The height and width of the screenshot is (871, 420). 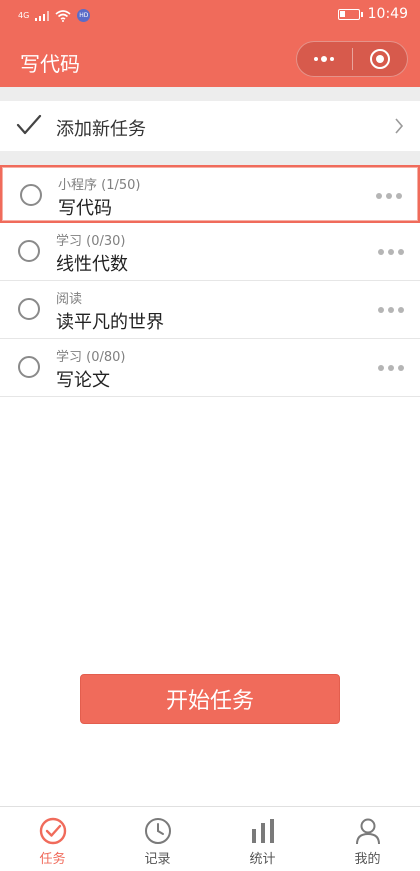 What do you see at coordinates (91, 357) in the screenshot?
I see `task-subtitle: 学习 (0/80)` at bounding box center [91, 357].